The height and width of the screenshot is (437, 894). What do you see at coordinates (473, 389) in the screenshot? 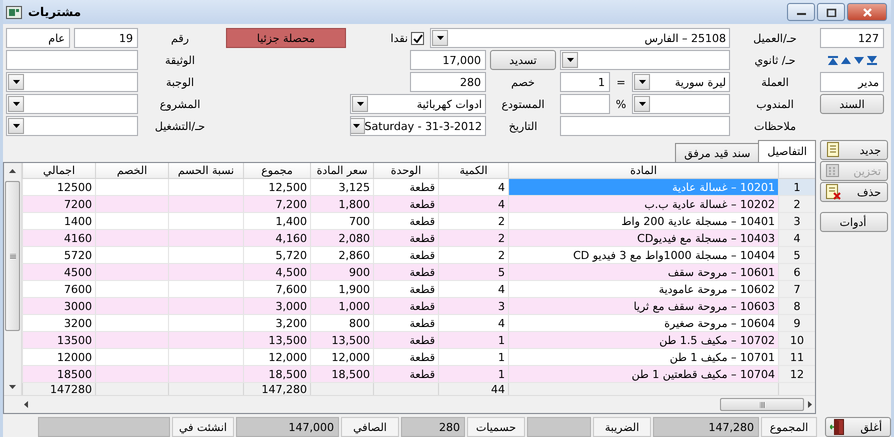
I see `total-cell: 44` at bounding box center [473, 389].